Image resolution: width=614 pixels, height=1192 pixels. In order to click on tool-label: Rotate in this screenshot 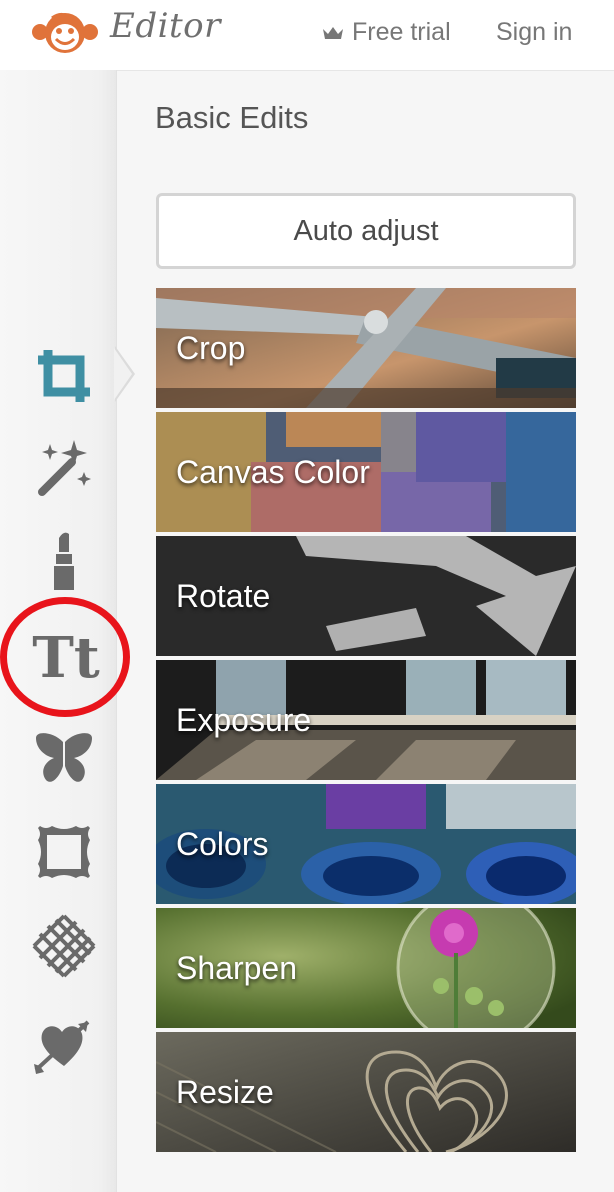, I will do `click(223, 596)`.